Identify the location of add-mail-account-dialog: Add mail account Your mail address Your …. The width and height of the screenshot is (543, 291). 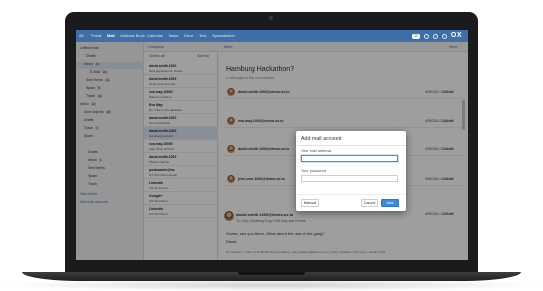
(351, 171).